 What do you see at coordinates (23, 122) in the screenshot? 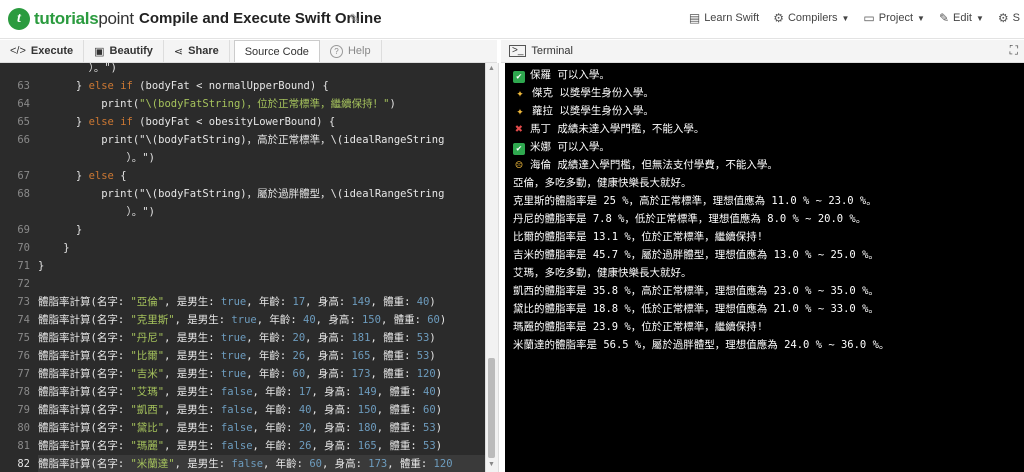
I see `line-number: 65` at bounding box center [23, 122].